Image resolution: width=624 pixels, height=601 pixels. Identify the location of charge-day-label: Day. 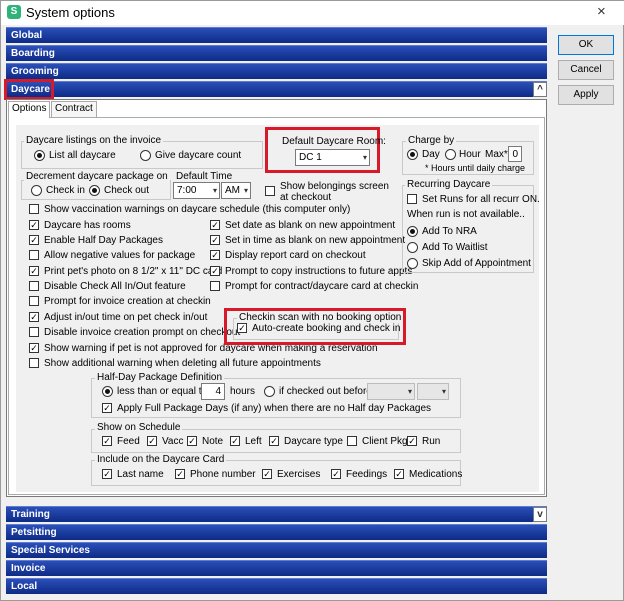
(431, 154).